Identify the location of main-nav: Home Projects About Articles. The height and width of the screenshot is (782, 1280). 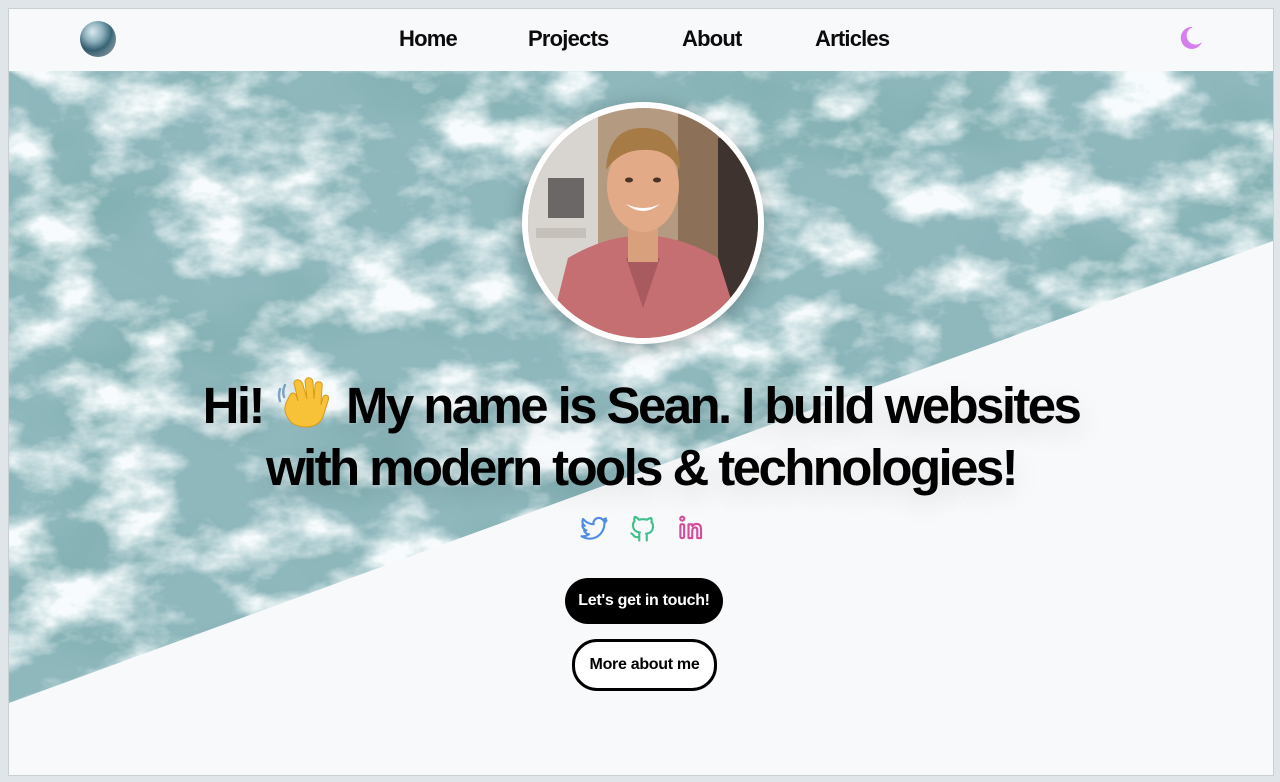
(641, 40).